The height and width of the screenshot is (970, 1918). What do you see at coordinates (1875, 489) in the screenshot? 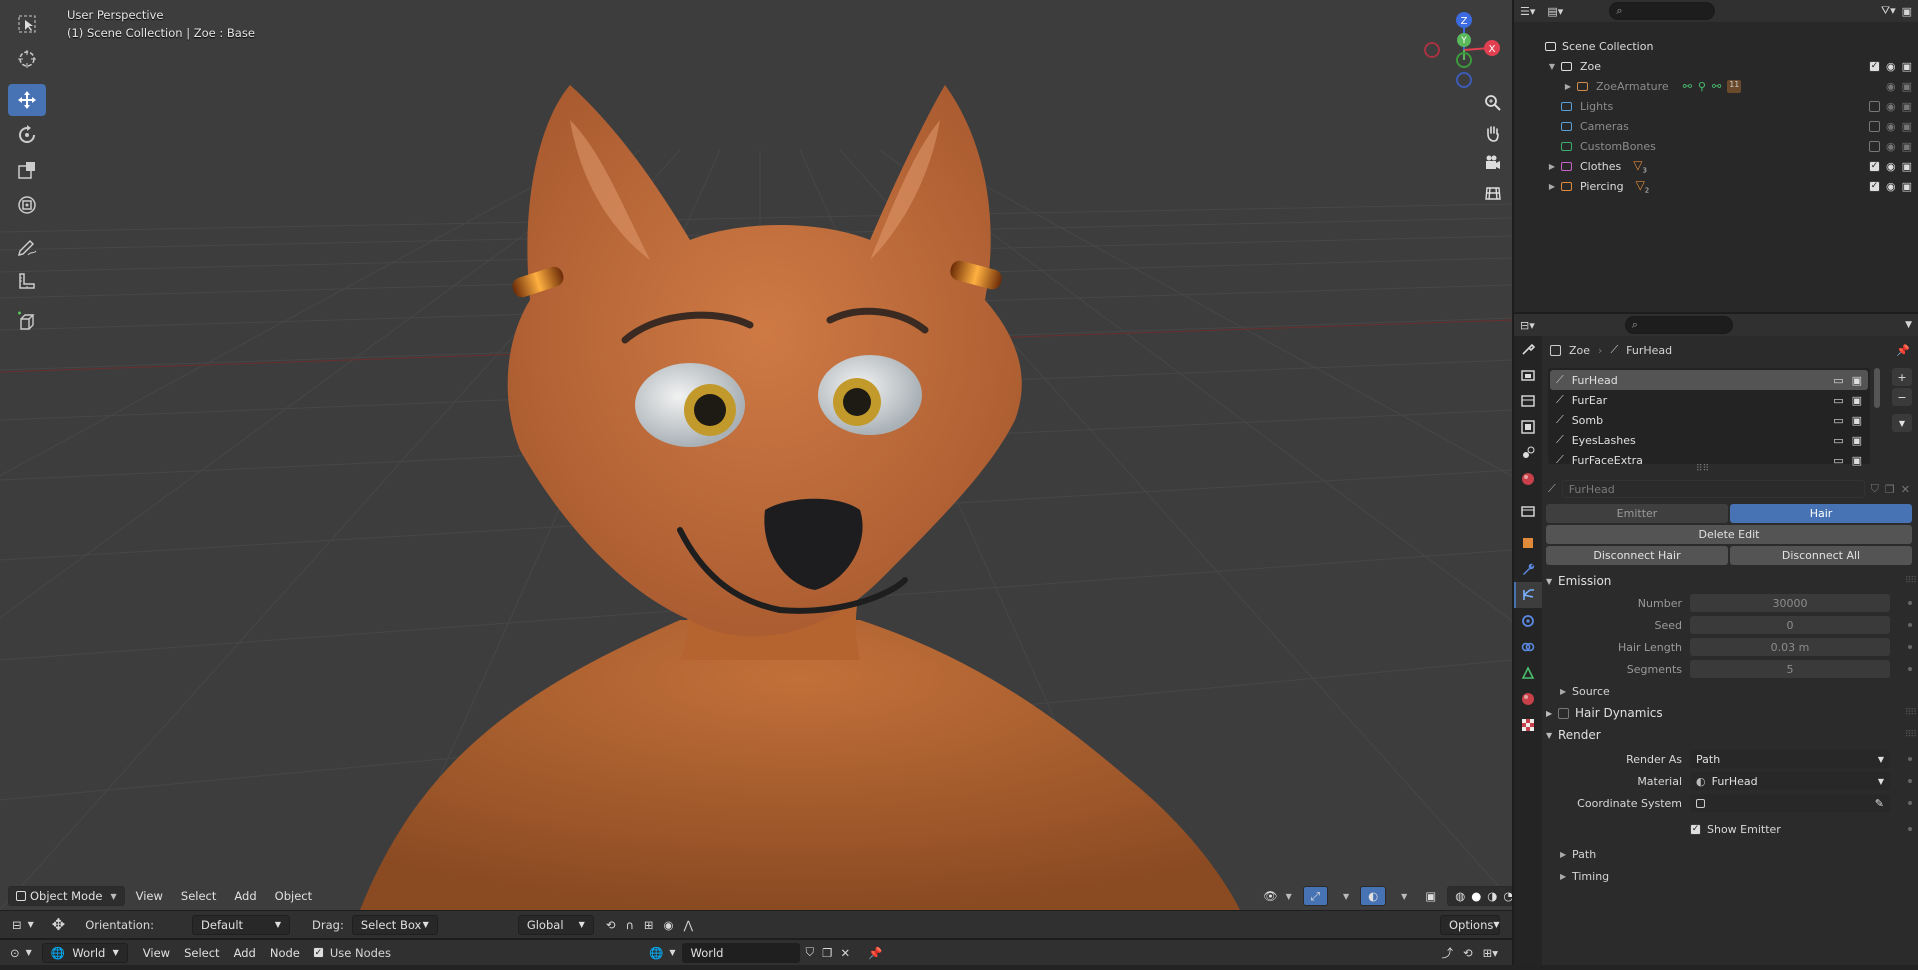
I see `fake-user-shield-icon: ⛉` at bounding box center [1875, 489].